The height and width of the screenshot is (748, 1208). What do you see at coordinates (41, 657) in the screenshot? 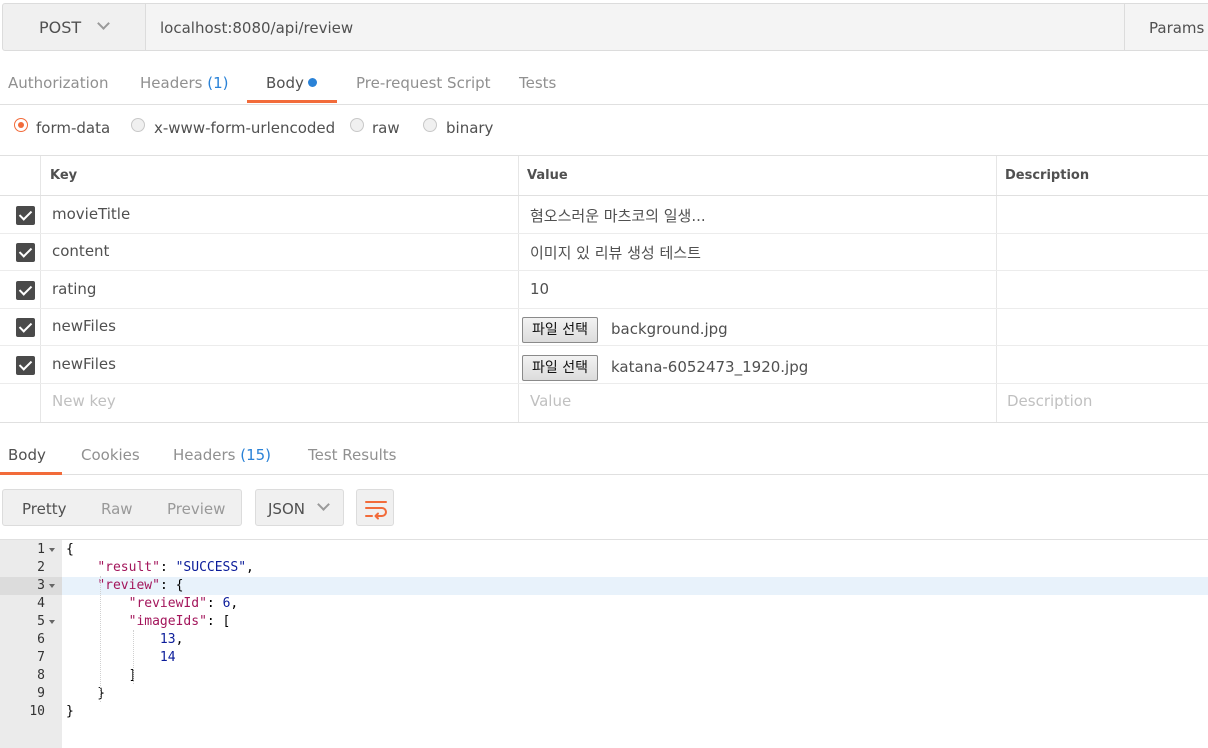
I see `line-number: 7` at bounding box center [41, 657].